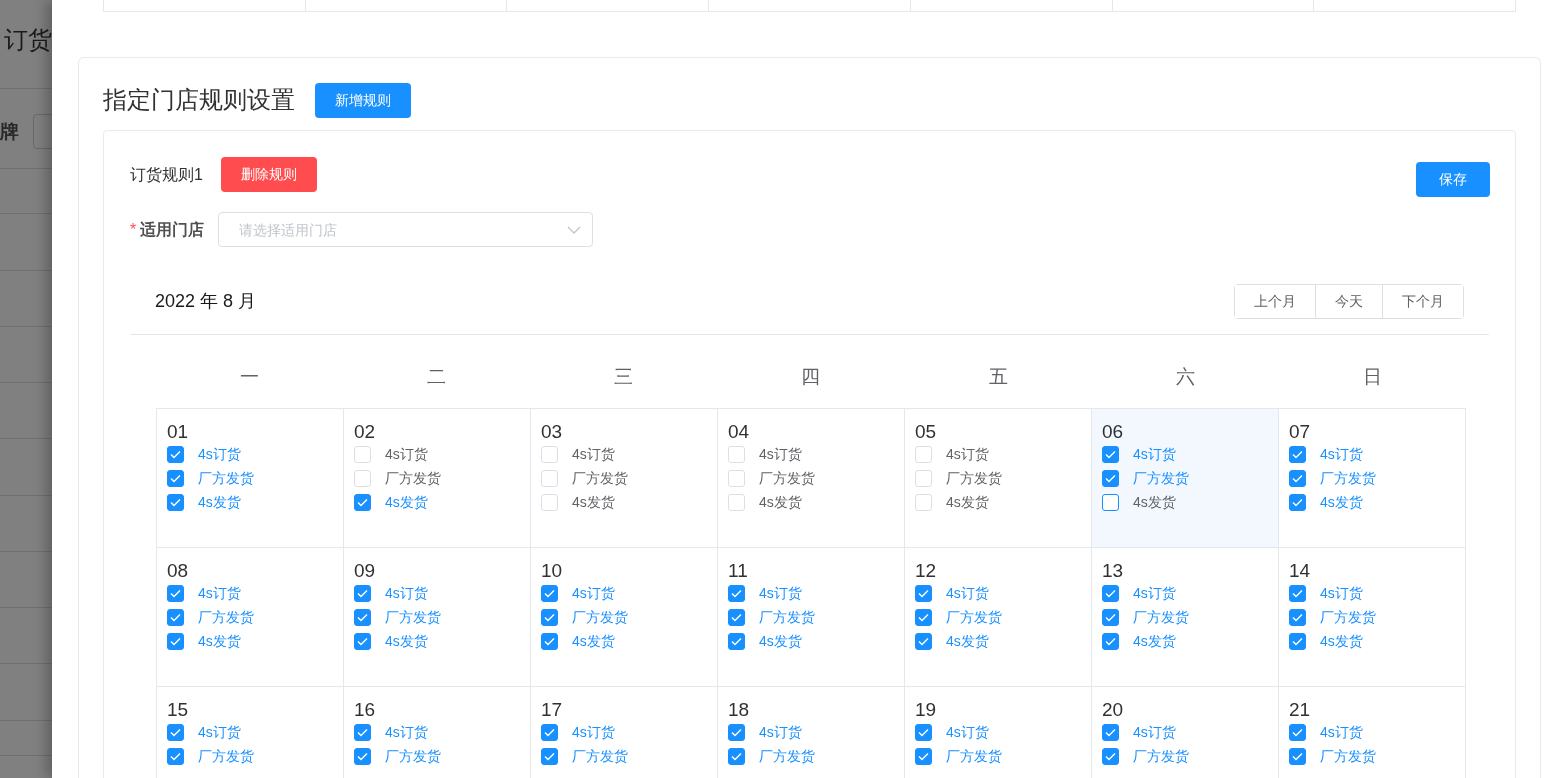  I want to click on weekday-label: 三, so click(624, 376).